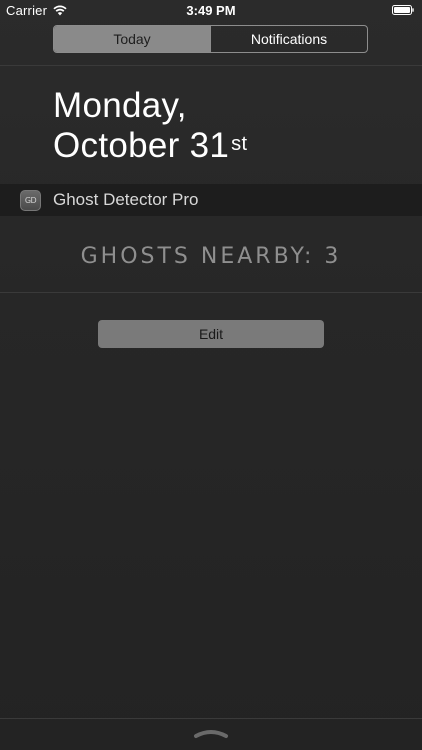  Describe the element at coordinates (126, 199) in the screenshot. I see `widget-title: Ghost Detector Pro` at that location.